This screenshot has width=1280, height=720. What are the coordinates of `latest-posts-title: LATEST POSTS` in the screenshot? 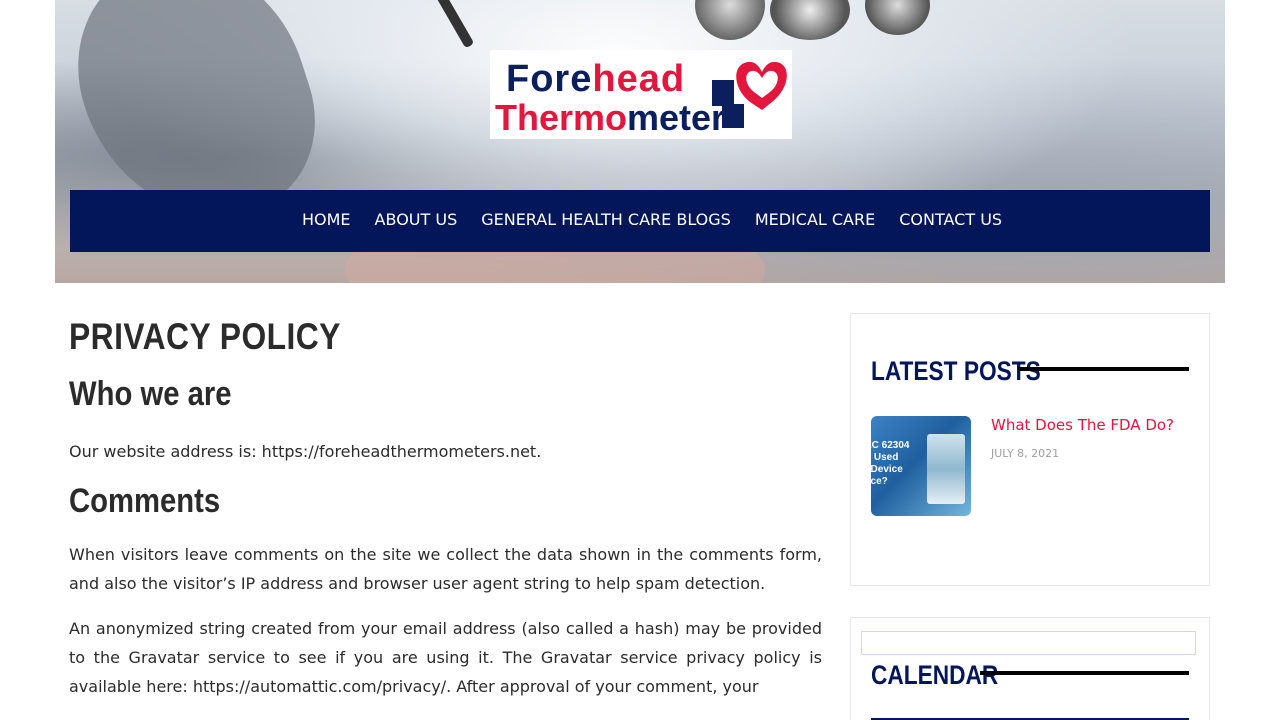 It's located at (956, 371).